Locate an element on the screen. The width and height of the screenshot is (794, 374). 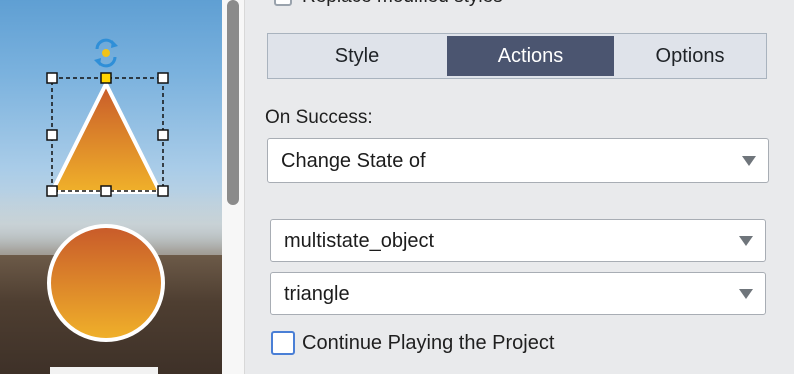
state-value: triangle is located at coordinates (317, 294).